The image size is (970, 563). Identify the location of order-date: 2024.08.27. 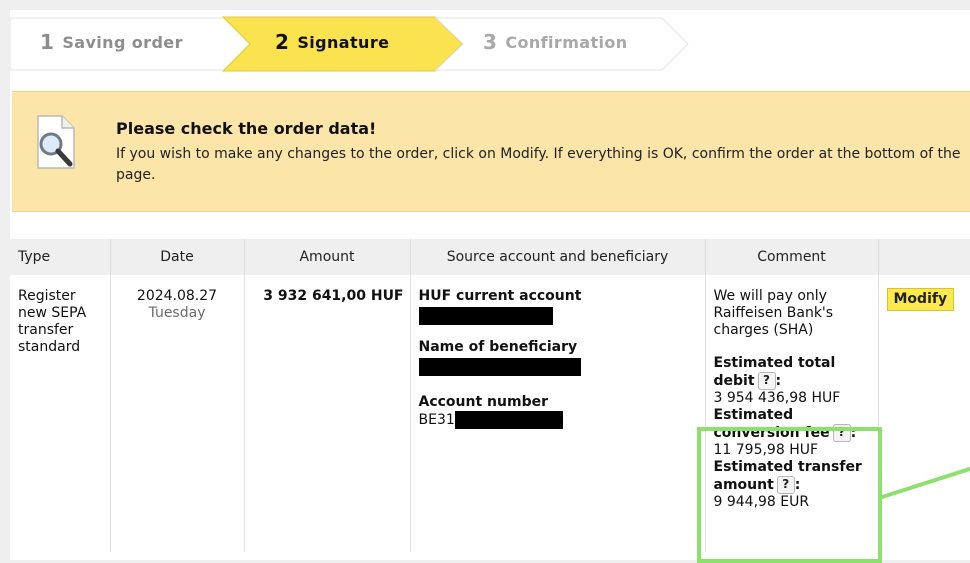
(177, 296).